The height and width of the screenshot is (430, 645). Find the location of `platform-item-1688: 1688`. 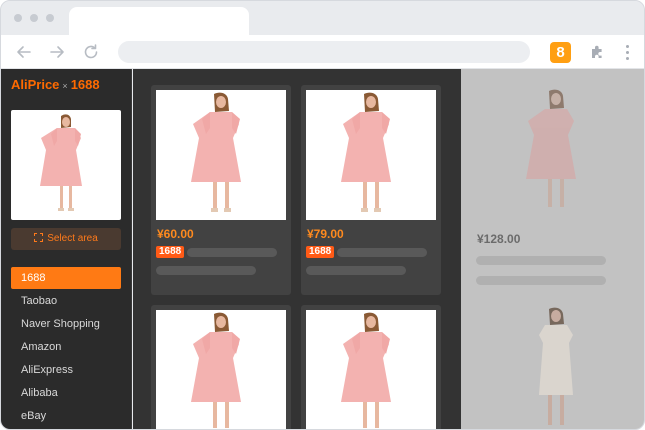

platform-item-1688: 1688 is located at coordinates (66, 278).